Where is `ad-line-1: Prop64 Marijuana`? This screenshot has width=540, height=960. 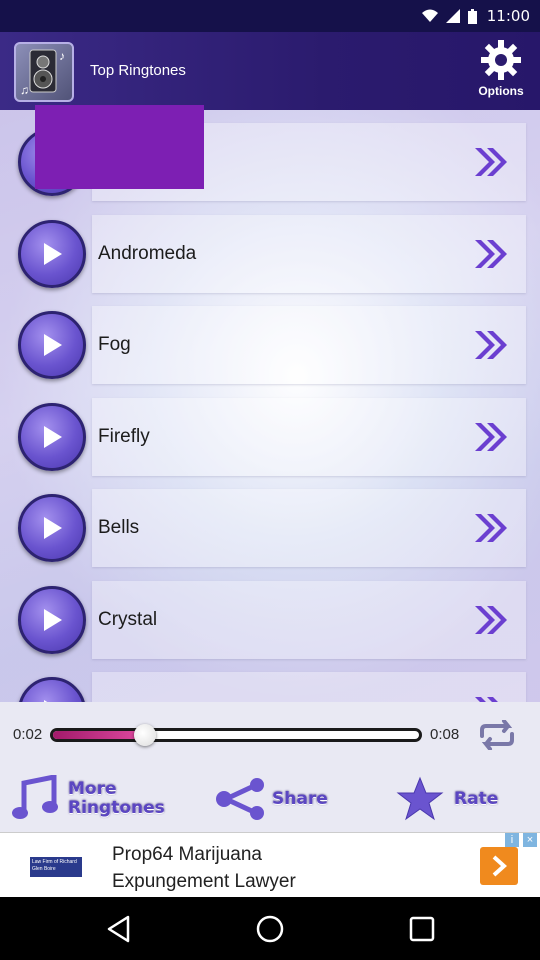
ad-line-1: Prop64 Marijuana is located at coordinates (187, 854).